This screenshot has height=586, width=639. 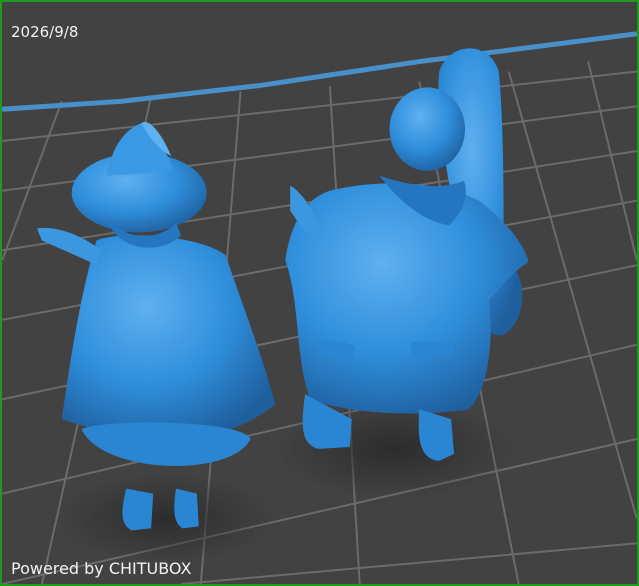 I want to click on brand-watermark: Powered by CHITUBOX, so click(x=101, y=568).